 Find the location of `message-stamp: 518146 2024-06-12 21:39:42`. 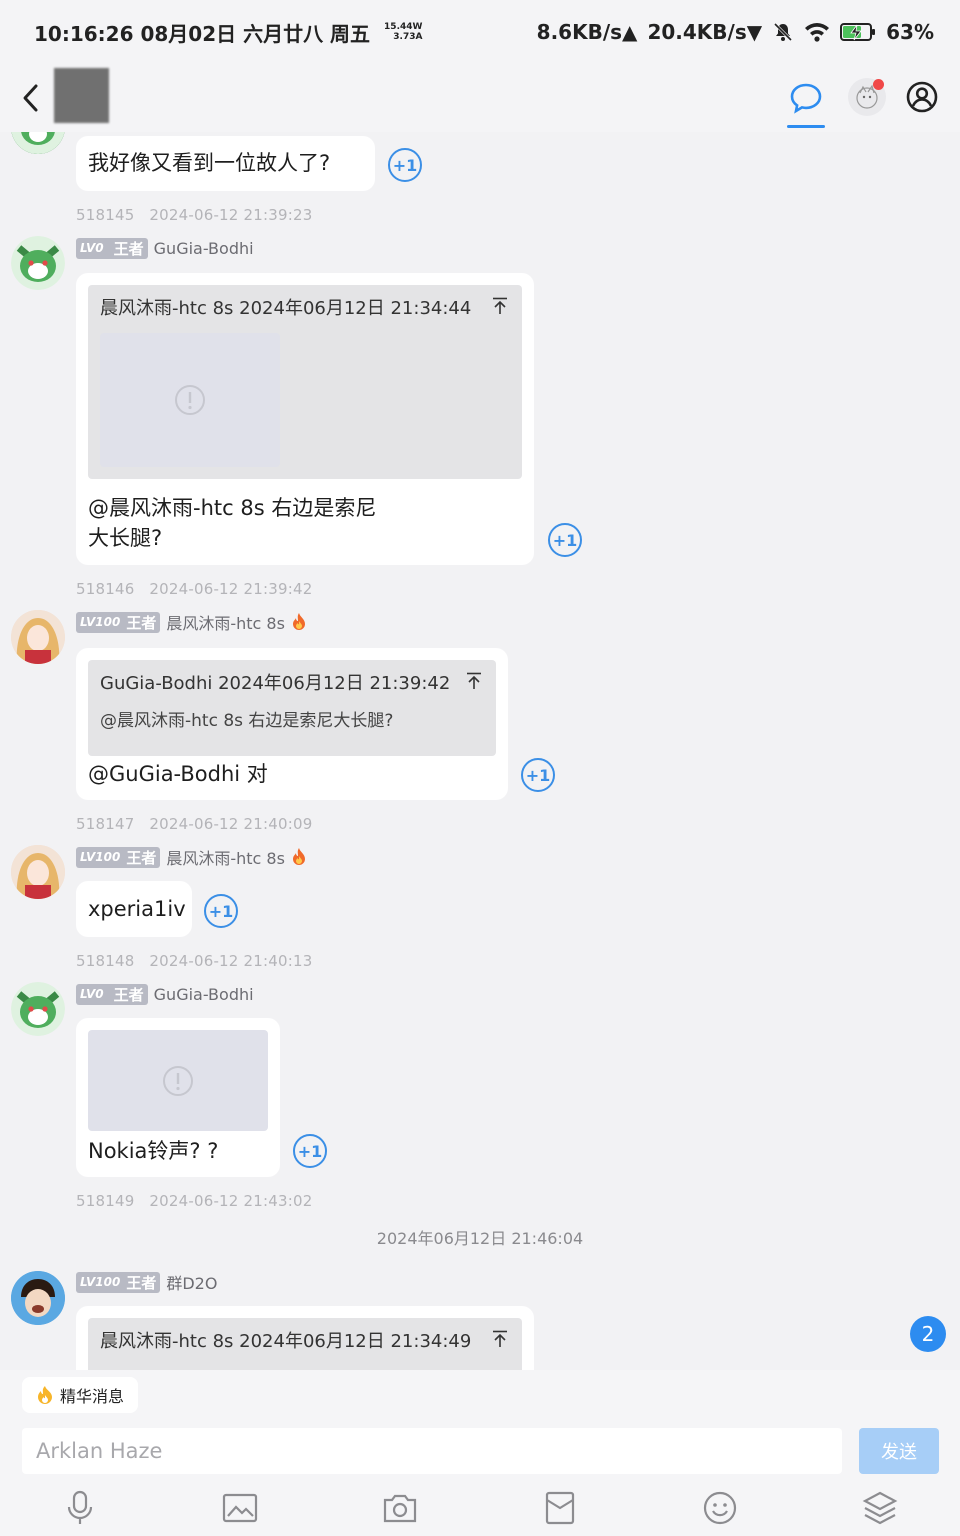

message-stamp: 518146 2024-06-12 21:39:42 is located at coordinates (194, 589).